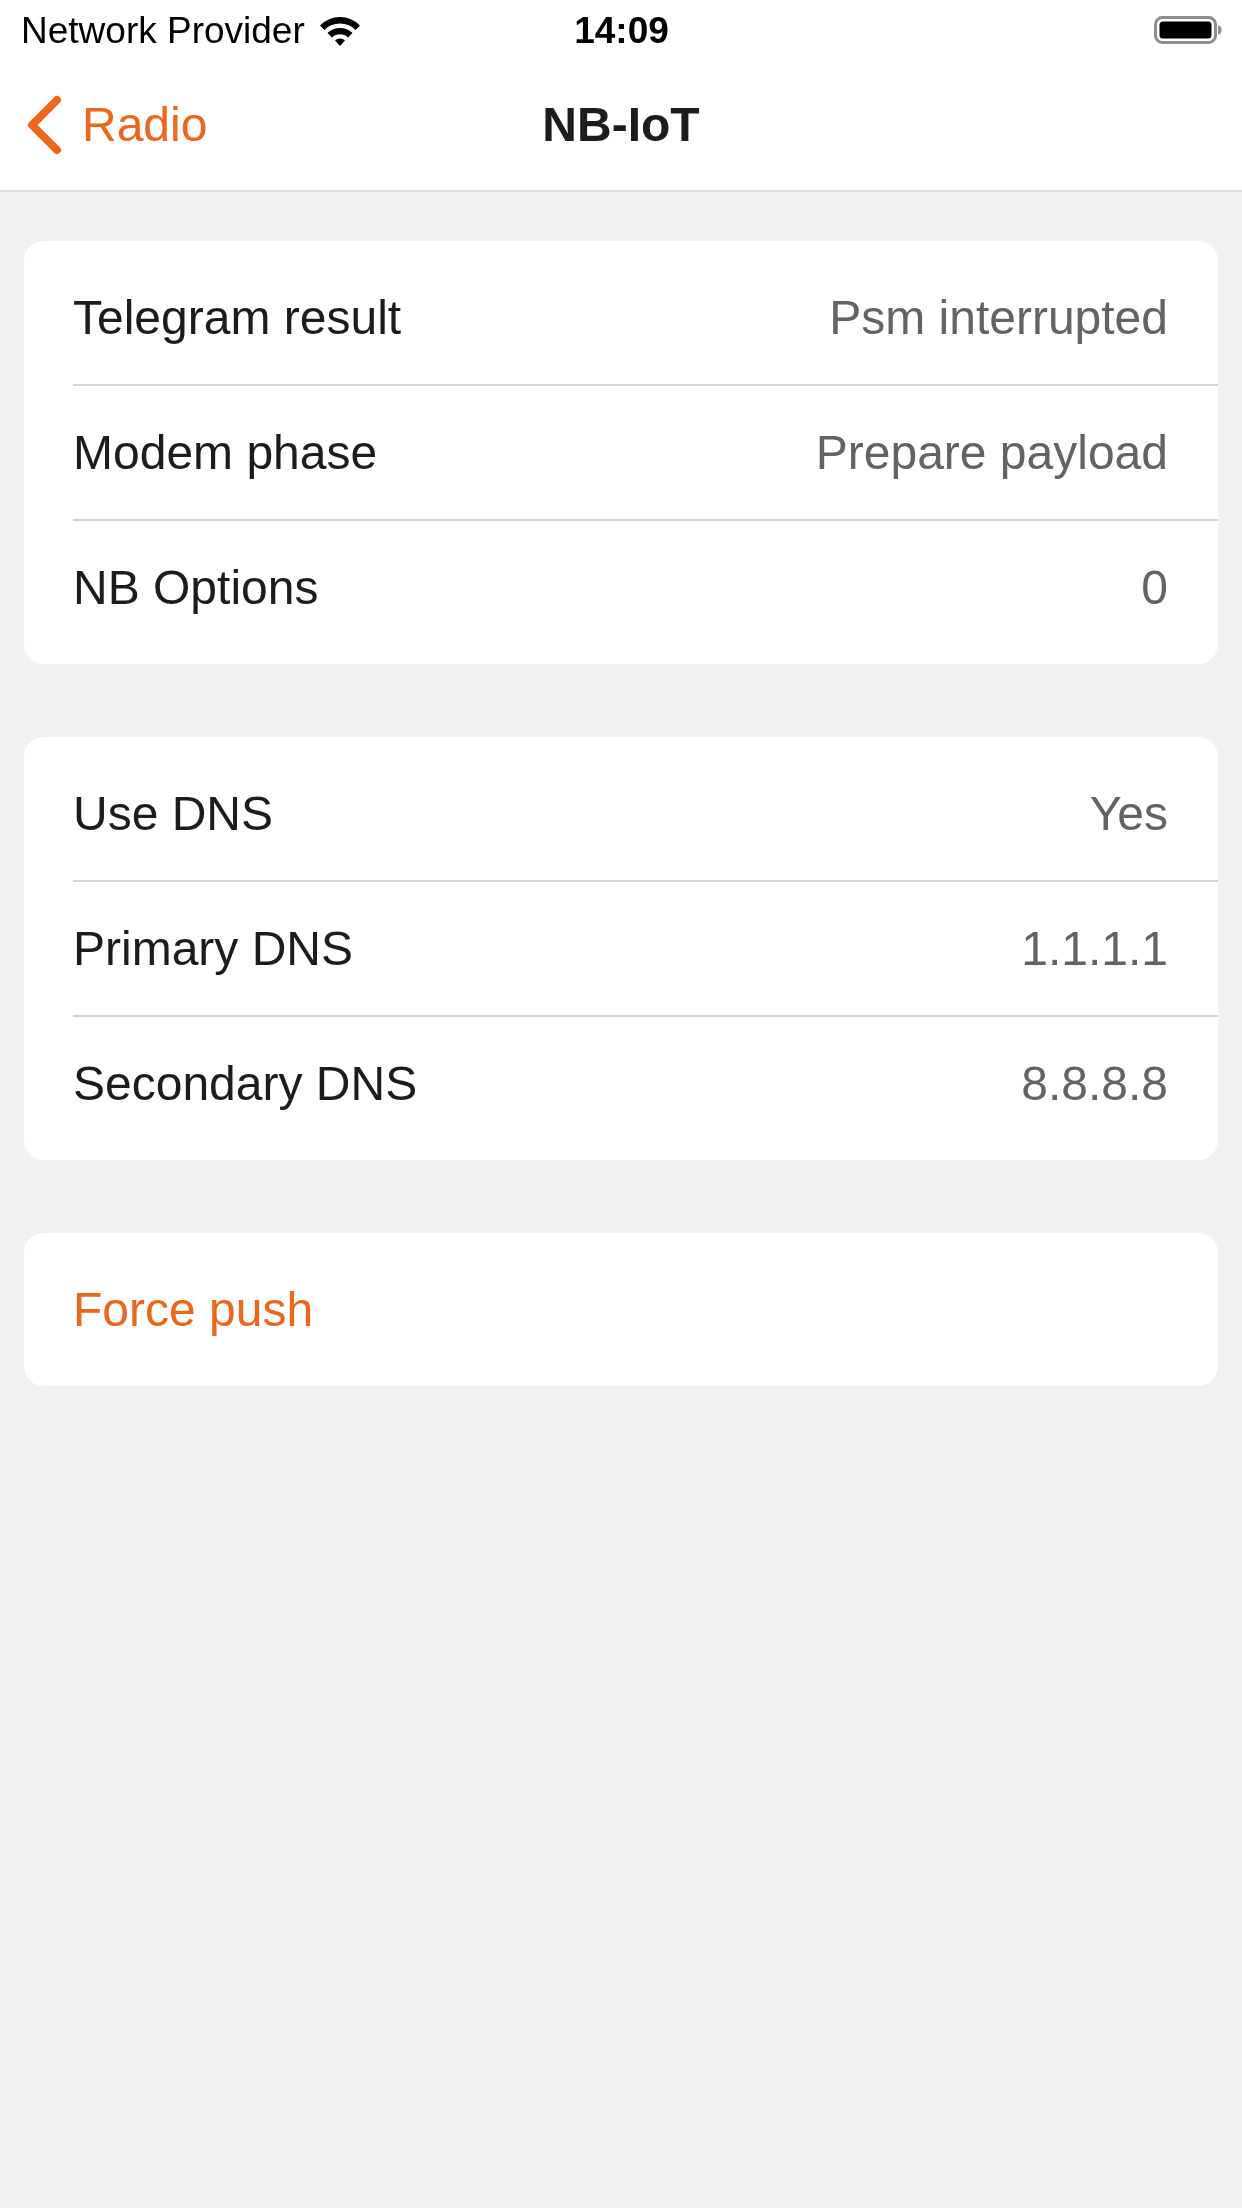 The image size is (1242, 2208). What do you see at coordinates (1094, 1083) in the screenshot?
I see `row-value: 8.8.8.8` at bounding box center [1094, 1083].